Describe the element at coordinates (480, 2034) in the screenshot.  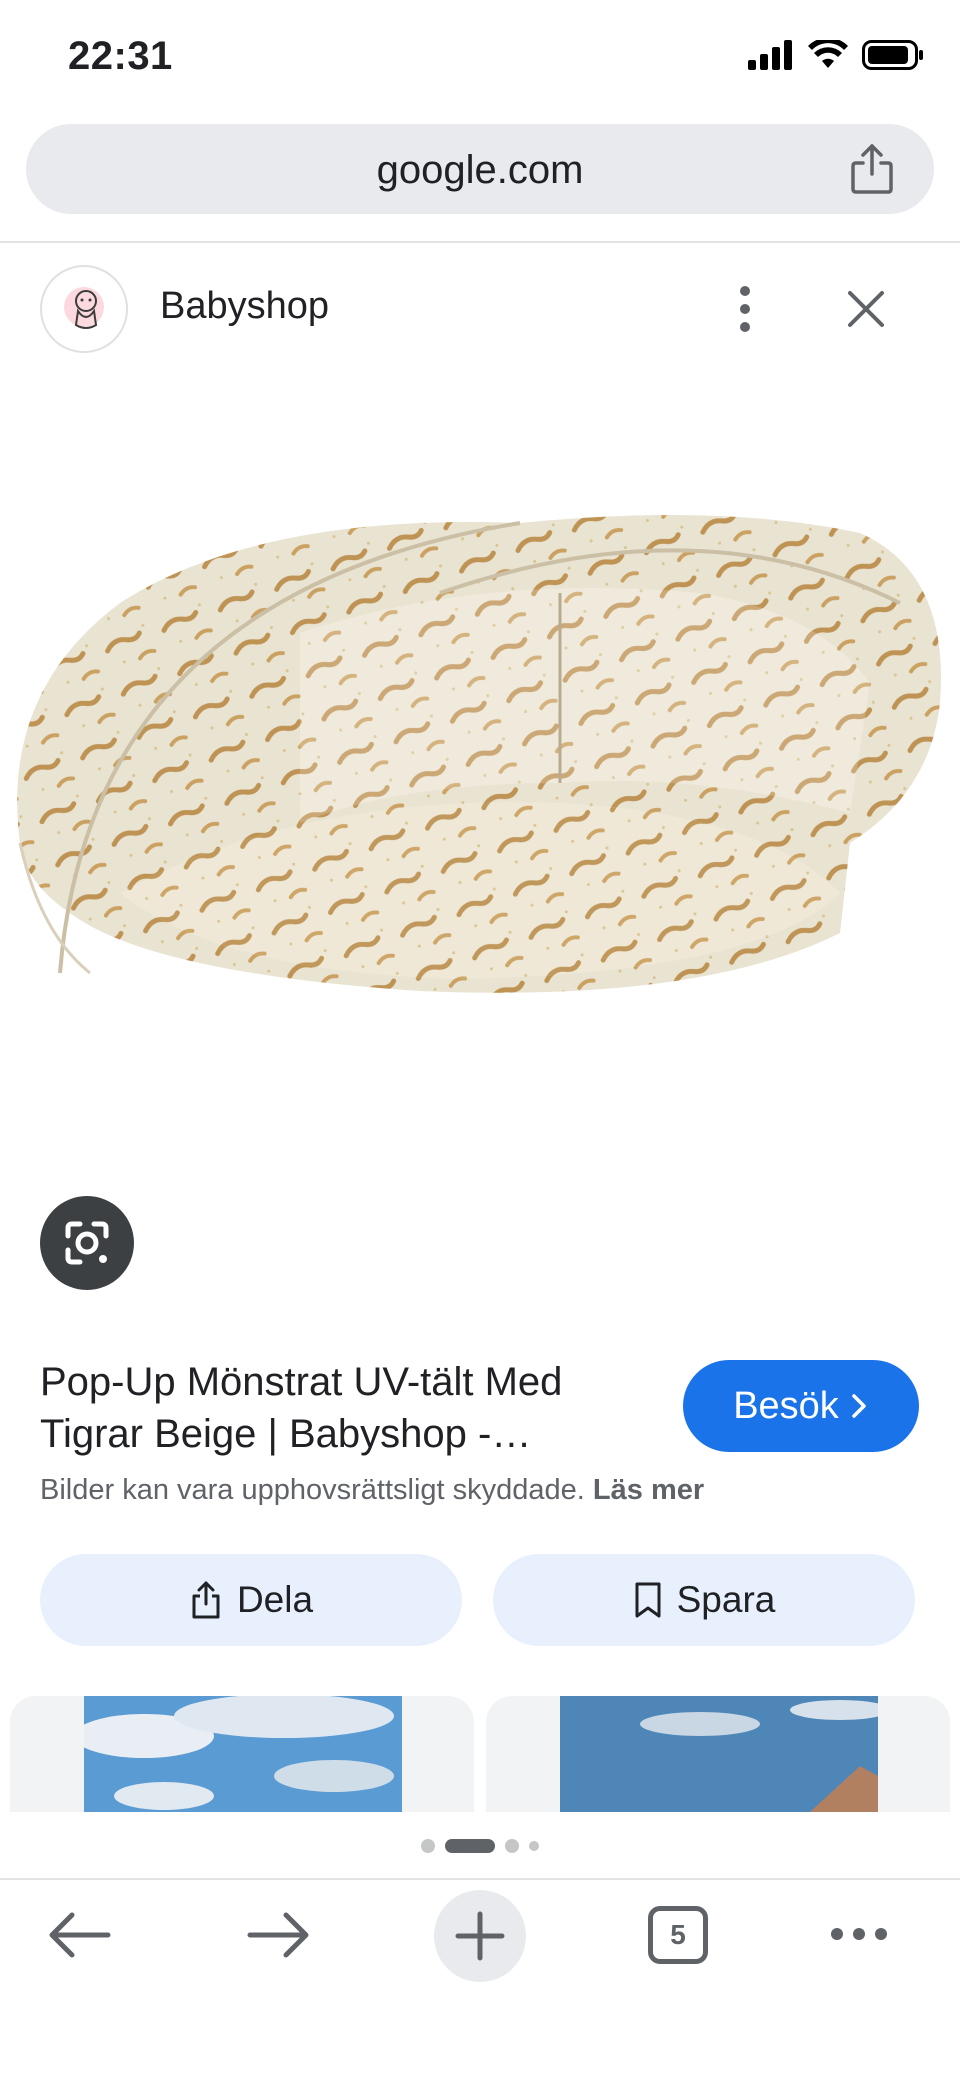
I see `home-indicator-area` at that location.